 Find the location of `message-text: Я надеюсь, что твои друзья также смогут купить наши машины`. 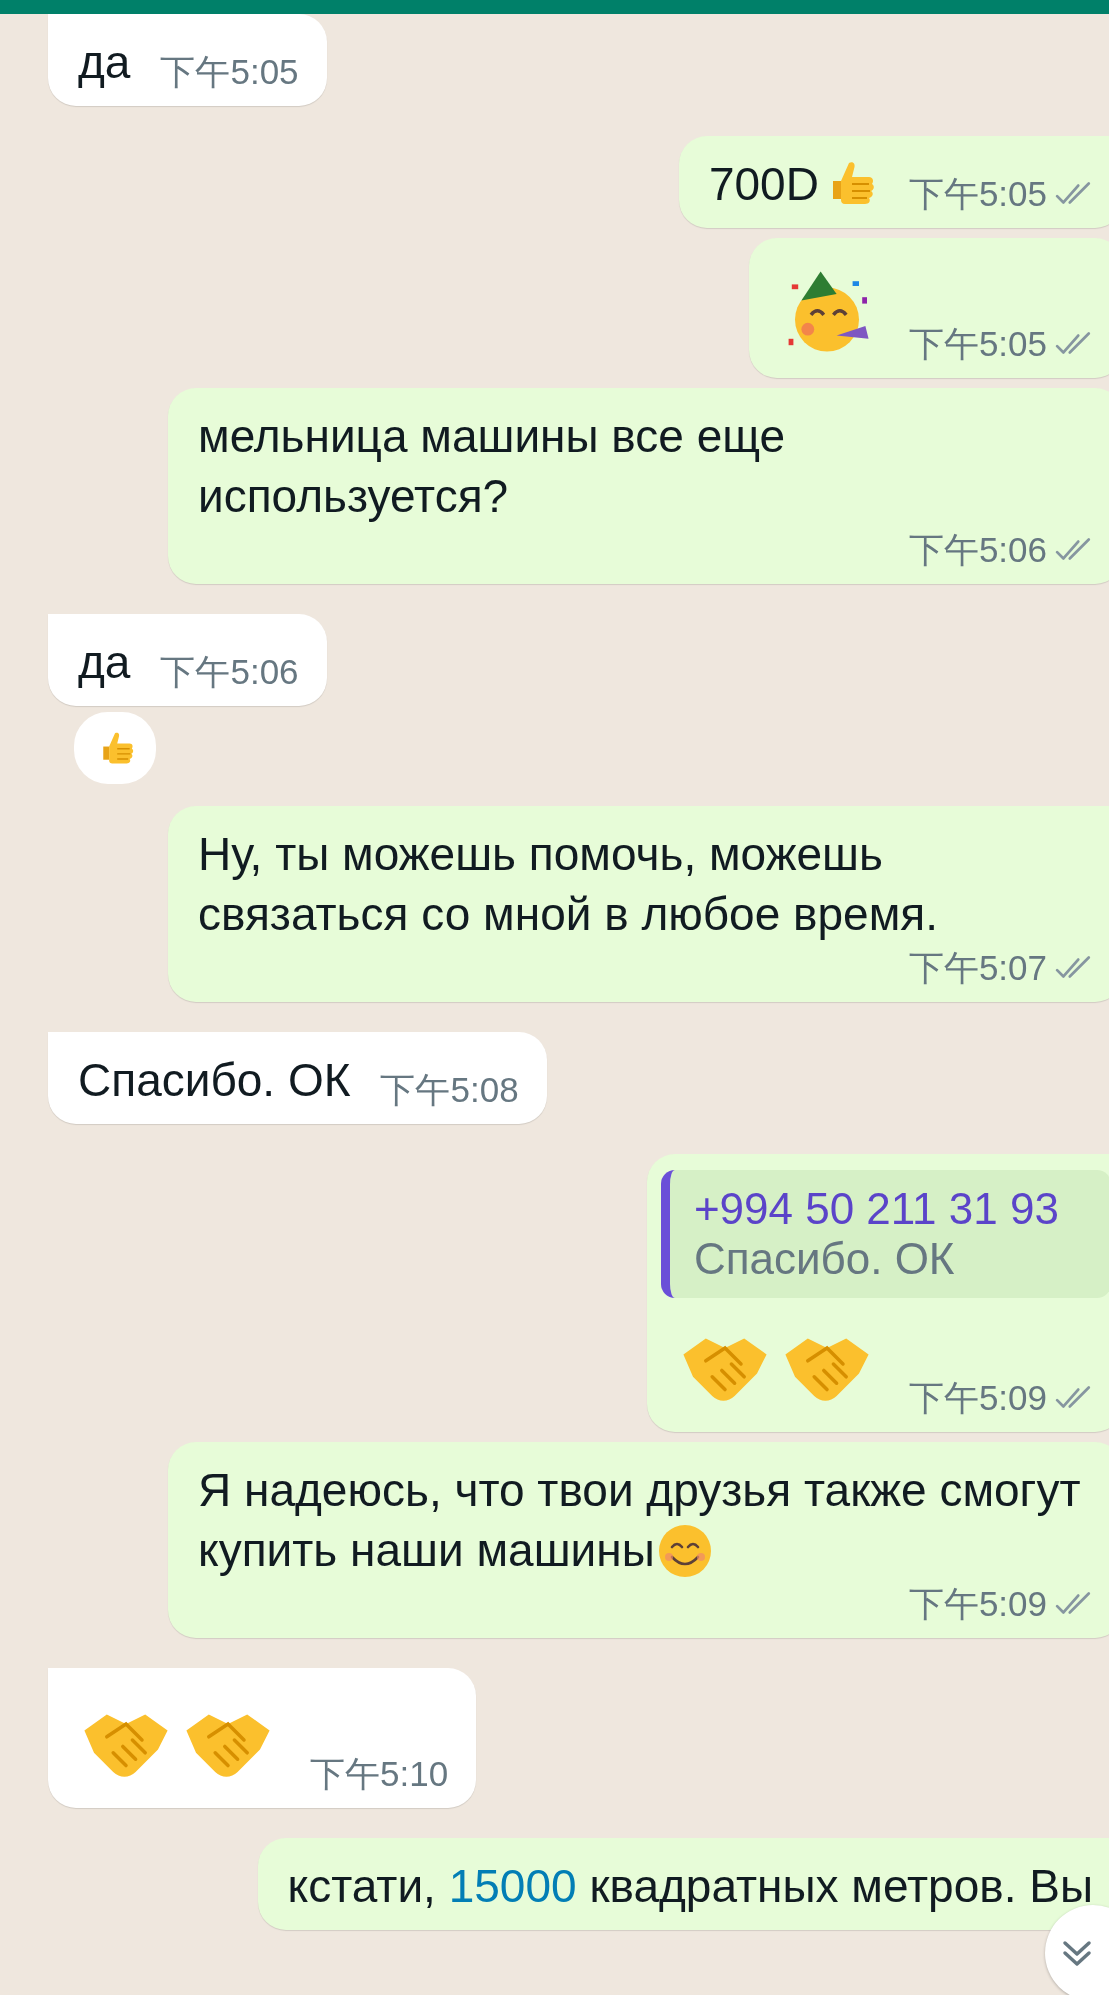

message-text: Я надеюсь, что твои друзья также смогут купить наши машины is located at coordinates (640, 1521).